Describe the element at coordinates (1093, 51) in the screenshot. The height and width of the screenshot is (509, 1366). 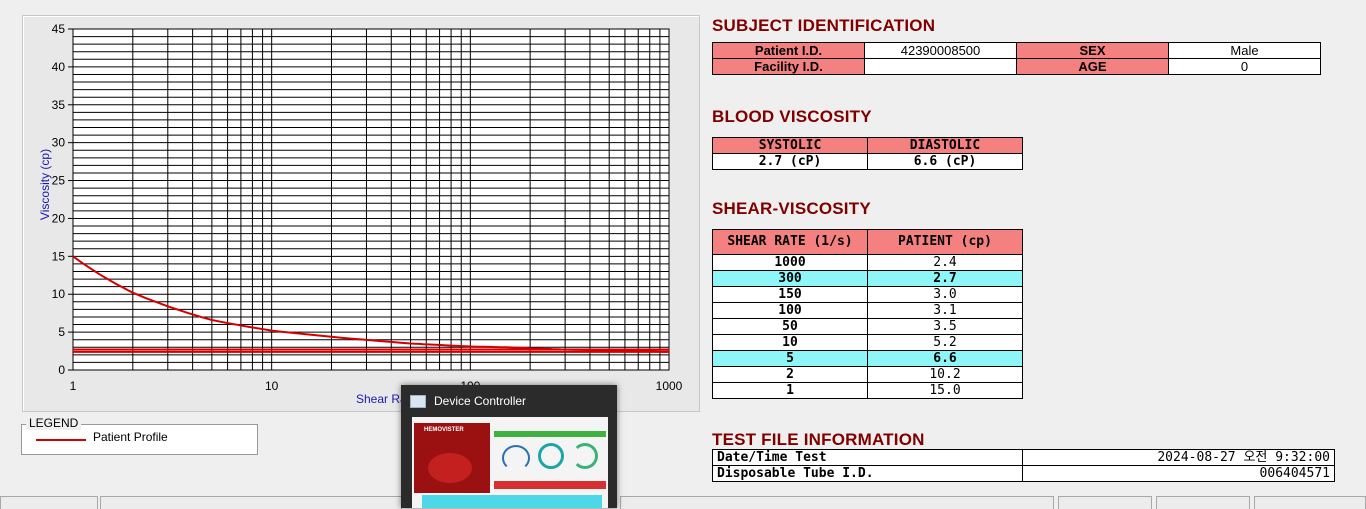
I see `sex-label: SEX` at that location.